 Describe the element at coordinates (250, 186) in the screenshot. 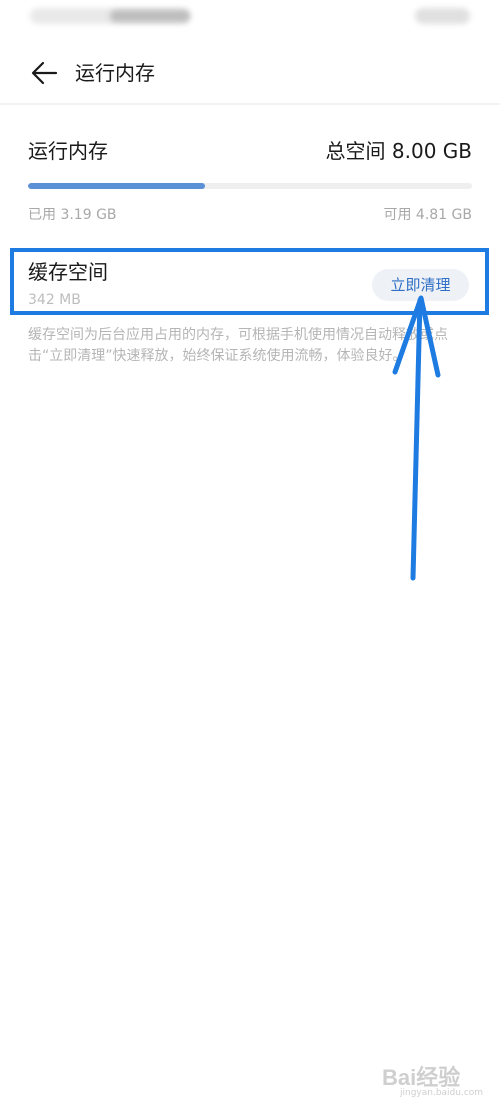

I see `memory-progress-bar` at that location.